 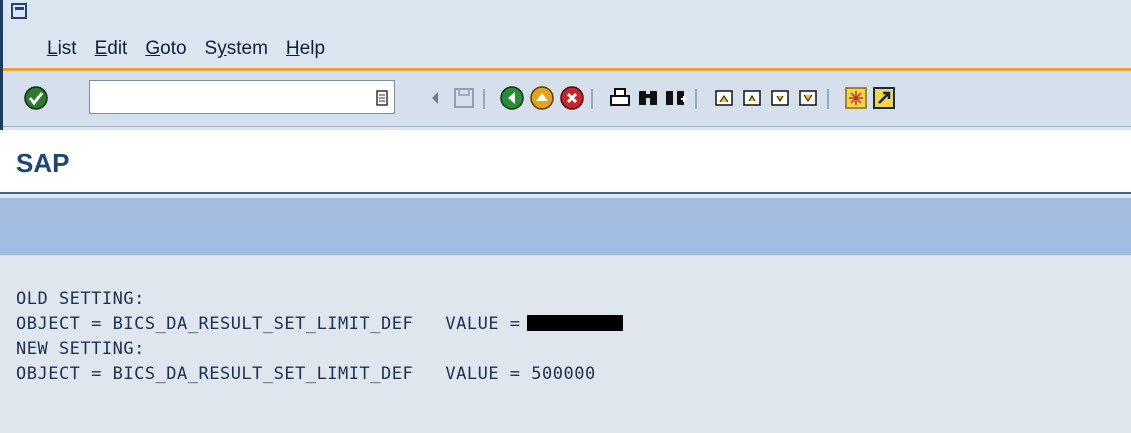 I want to click on new-setting-heading: NEW SETTING:, so click(x=80, y=349).